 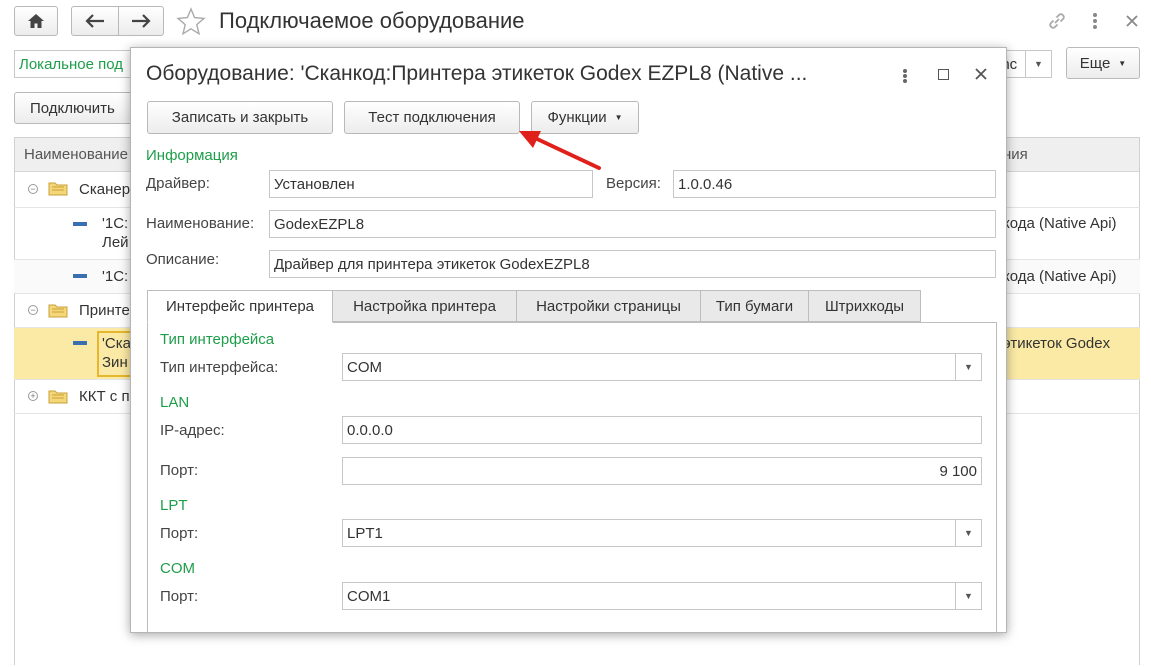 What do you see at coordinates (33, 396) in the screenshot?
I see `expand-icon: +` at bounding box center [33, 396].